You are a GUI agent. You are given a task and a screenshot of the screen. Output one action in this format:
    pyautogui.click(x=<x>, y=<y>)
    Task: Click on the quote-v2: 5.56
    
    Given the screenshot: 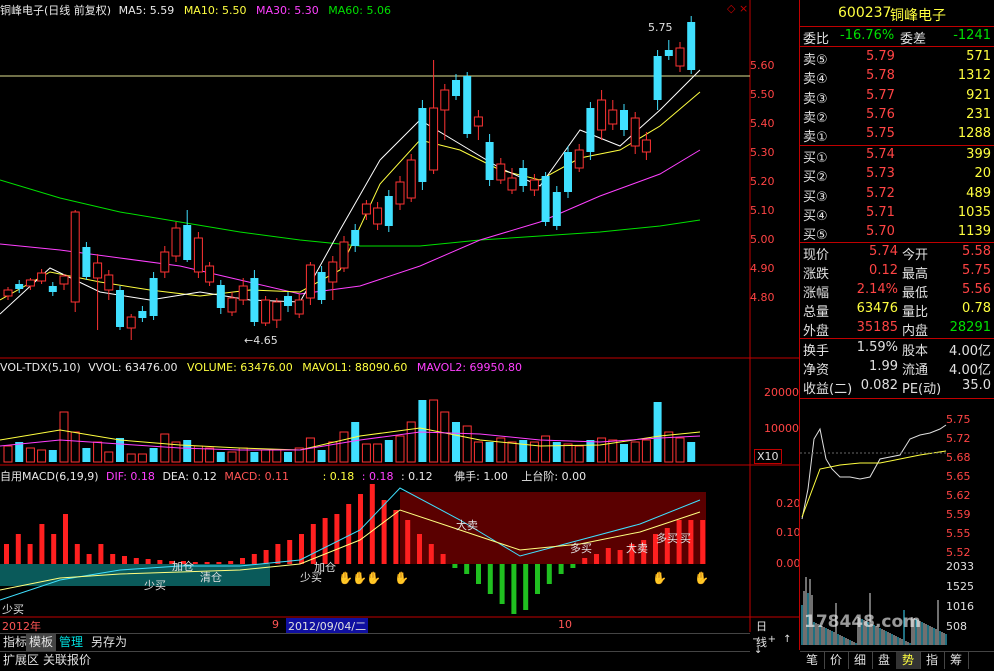 What is the action you would take?
    pyautogui.click(x=976, y=289)
    